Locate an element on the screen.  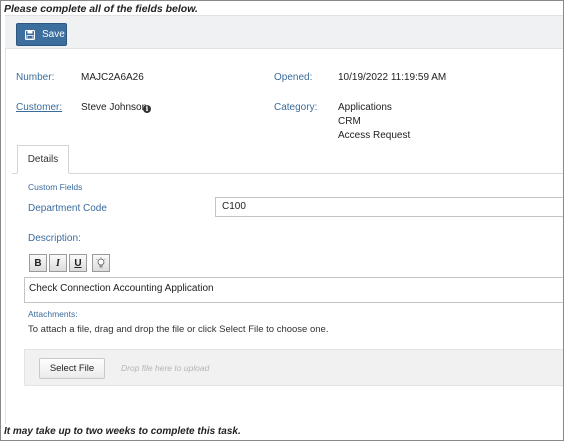
department-code-input: C100 is located at coordinates (389, 207).